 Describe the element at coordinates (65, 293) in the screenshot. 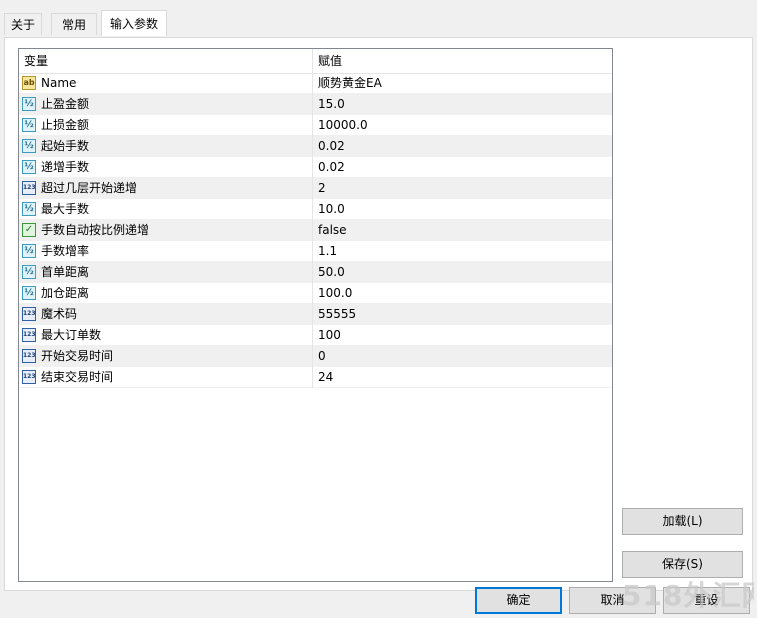

I see `parameter-name: 加仓距离` at that location.